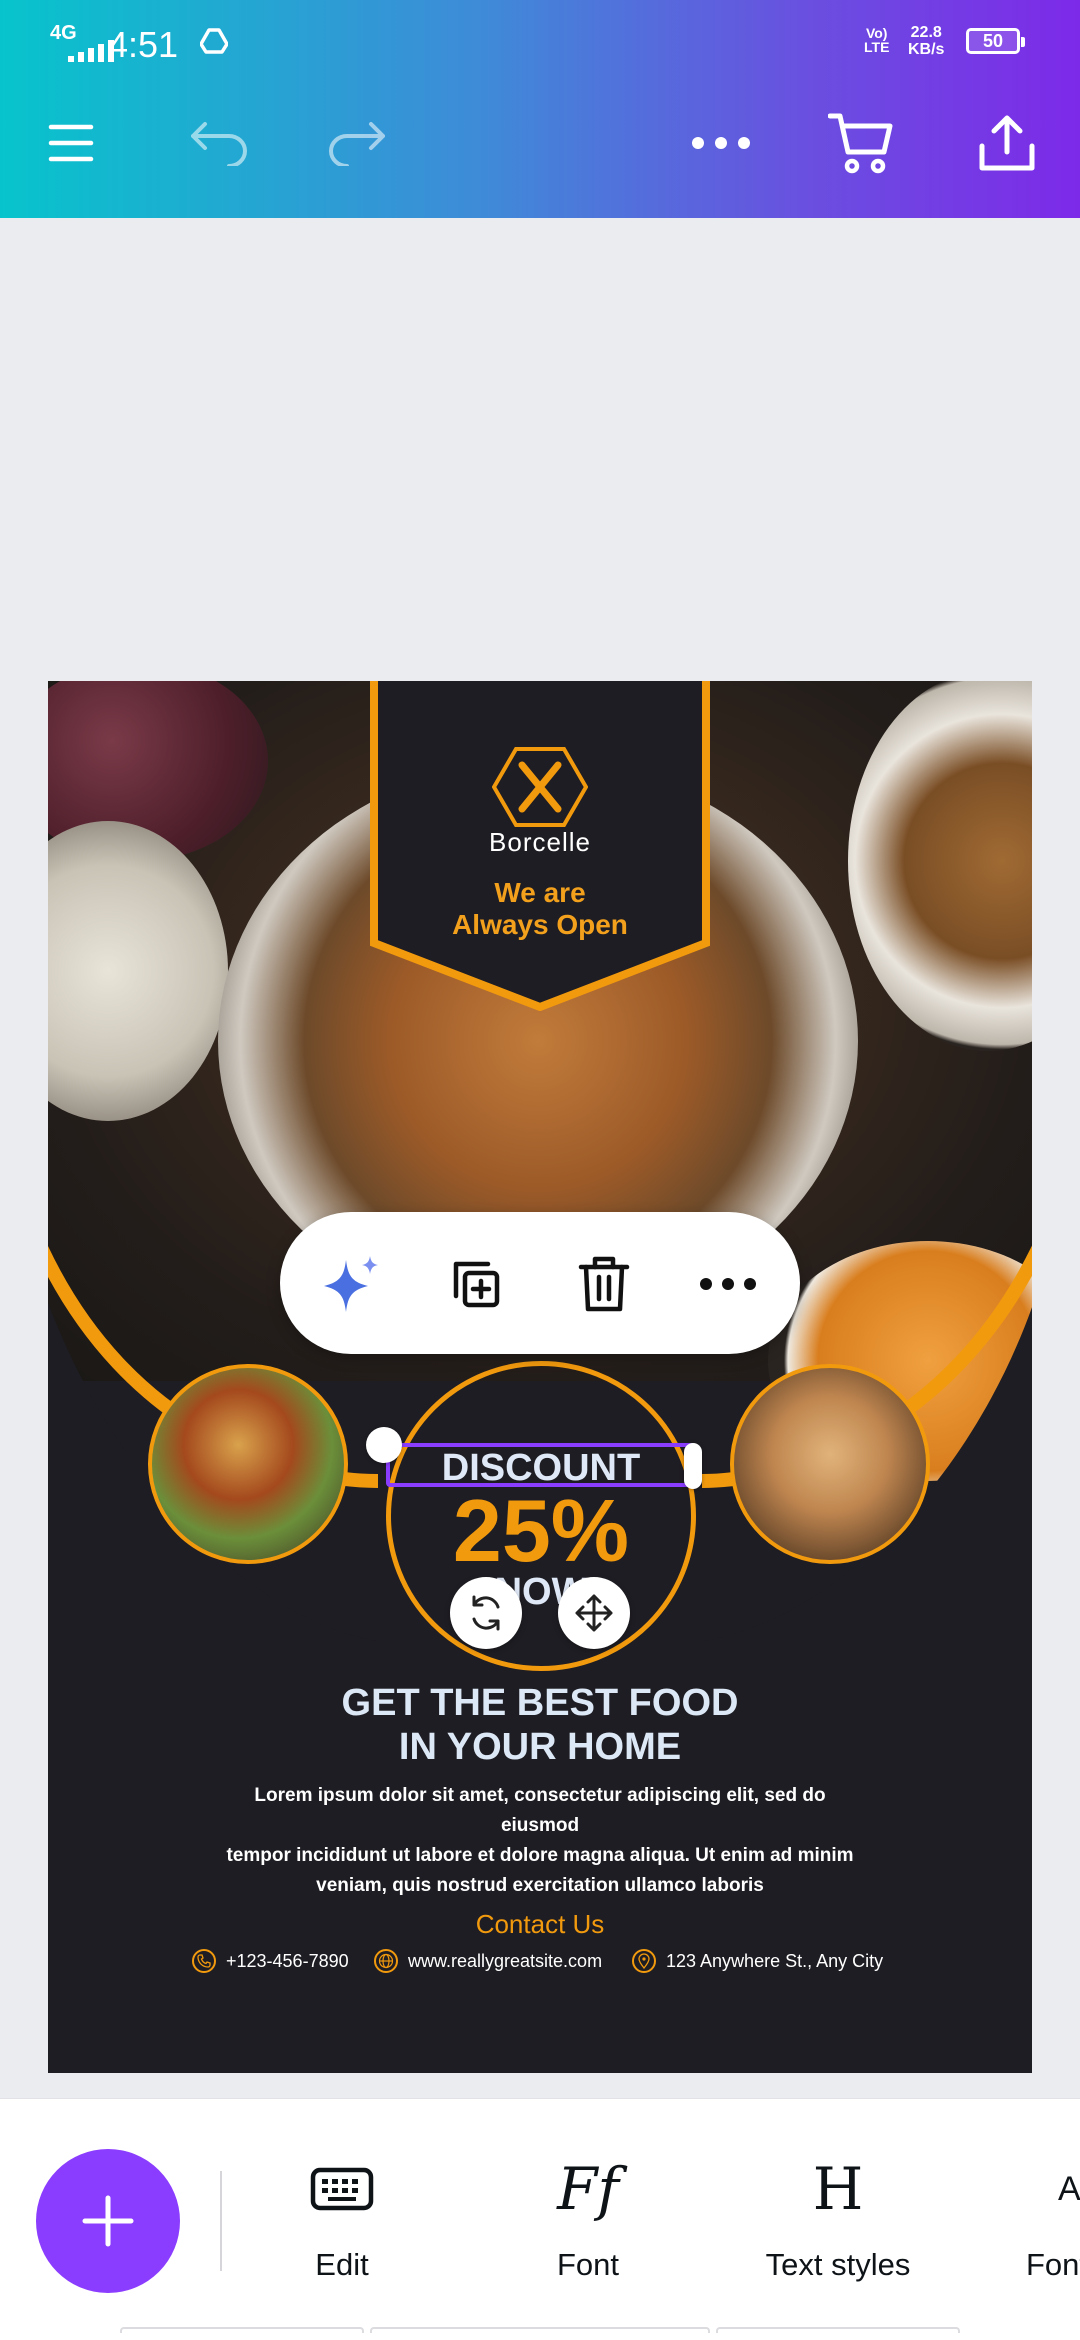 The width and height of the screenshot is (1080, 2340). What do you see at coordinates (540, 842) in the screenshot?
I see `brand-name: Borcelle` at bounding box center [540, 842].